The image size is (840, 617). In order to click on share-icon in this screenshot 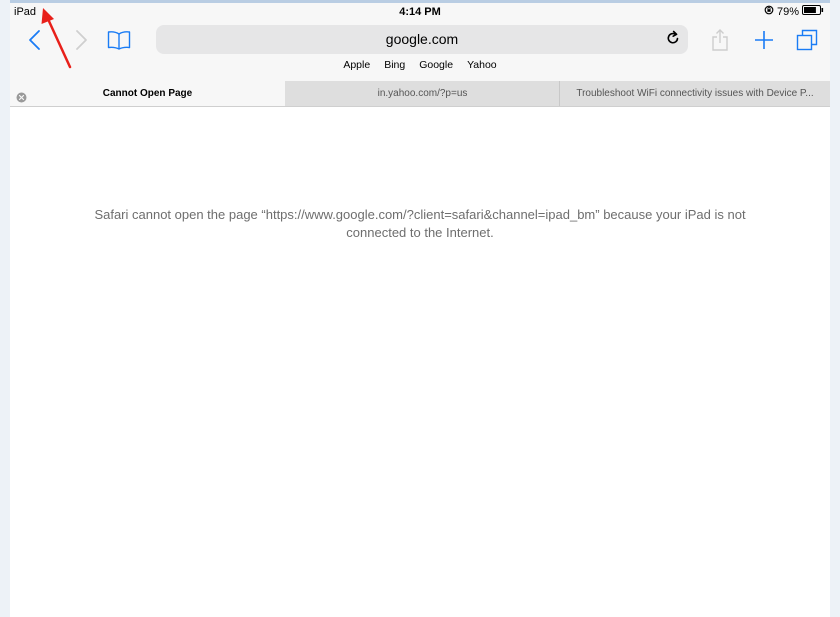, I will do `click(720, 40)`.